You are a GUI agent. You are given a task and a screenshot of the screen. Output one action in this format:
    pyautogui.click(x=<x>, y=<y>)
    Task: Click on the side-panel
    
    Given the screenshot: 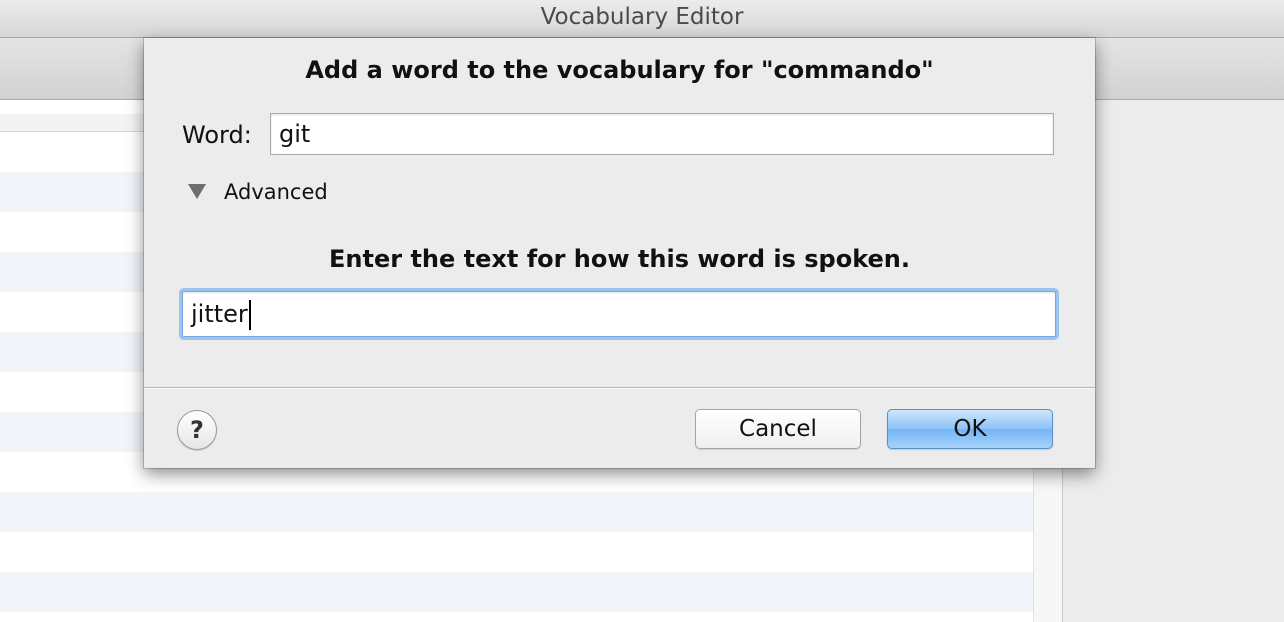 What is the action you would take?
    pyautogui.click(x=1173, y=361)
    